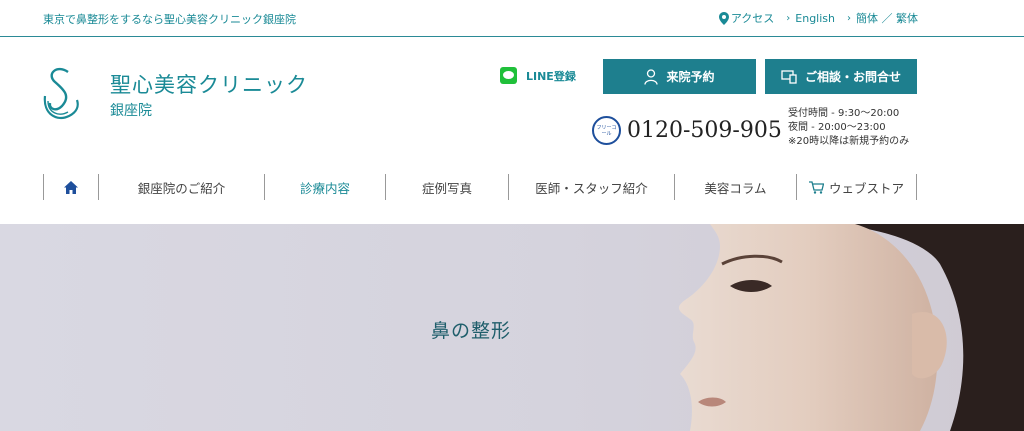  Describe the element at coordinates (704, 130) in the screenshot. I see `phone-number: 0120-509-905` at that location.